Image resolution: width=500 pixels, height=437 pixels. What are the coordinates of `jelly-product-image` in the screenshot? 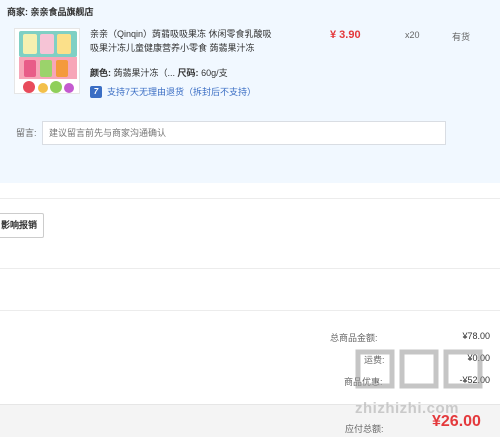 It's located at (47, 61).